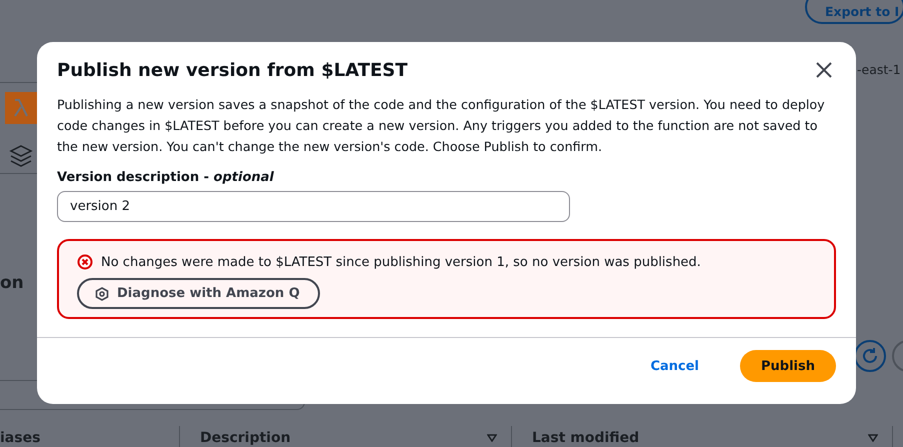 This screenshot has height=447, width=903. What do you see at coordinates (346, 436) in the screenshot?
I see `column-header: Description` at bounding box center [346, 436].